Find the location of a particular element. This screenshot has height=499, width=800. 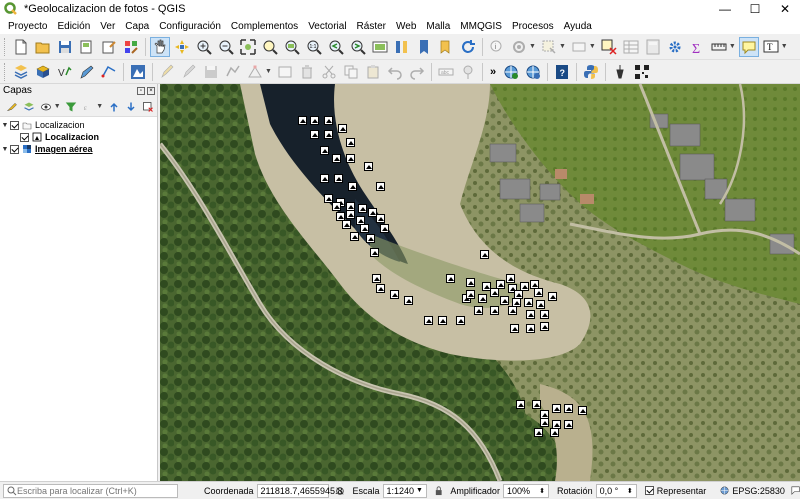

vertex-dropdown-icon: ▼ is located at coordinates (268, 71).